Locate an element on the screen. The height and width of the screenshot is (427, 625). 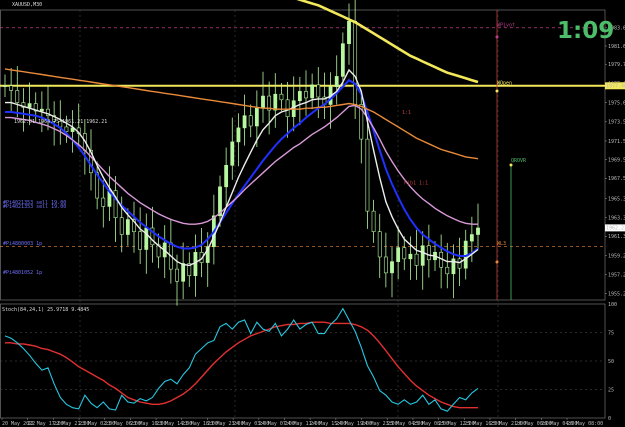
qrovr-dot is located at coordinates (511, 165).